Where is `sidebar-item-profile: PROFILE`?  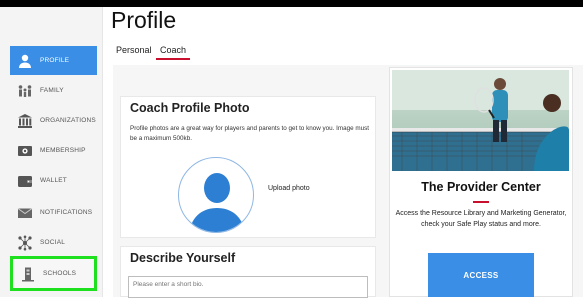 sidebar-item-profile: PROFILE is located at coordinates (53, 60).